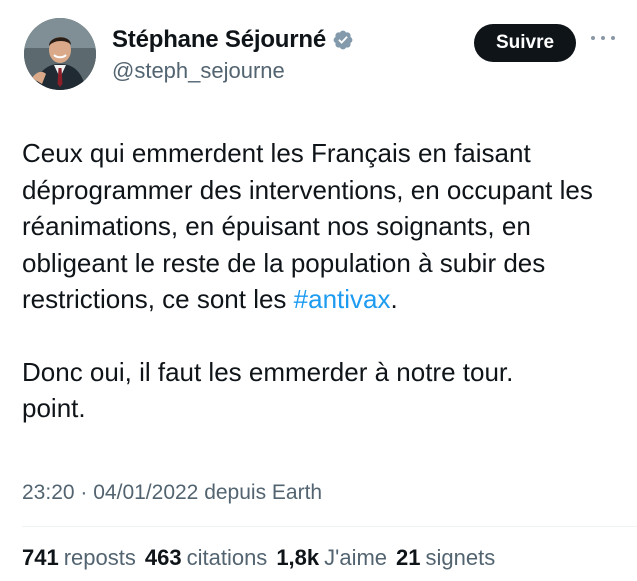  Describe the element at coordinates (343, 40) in the screenshot. I see `verified-badge-icon` at that location.